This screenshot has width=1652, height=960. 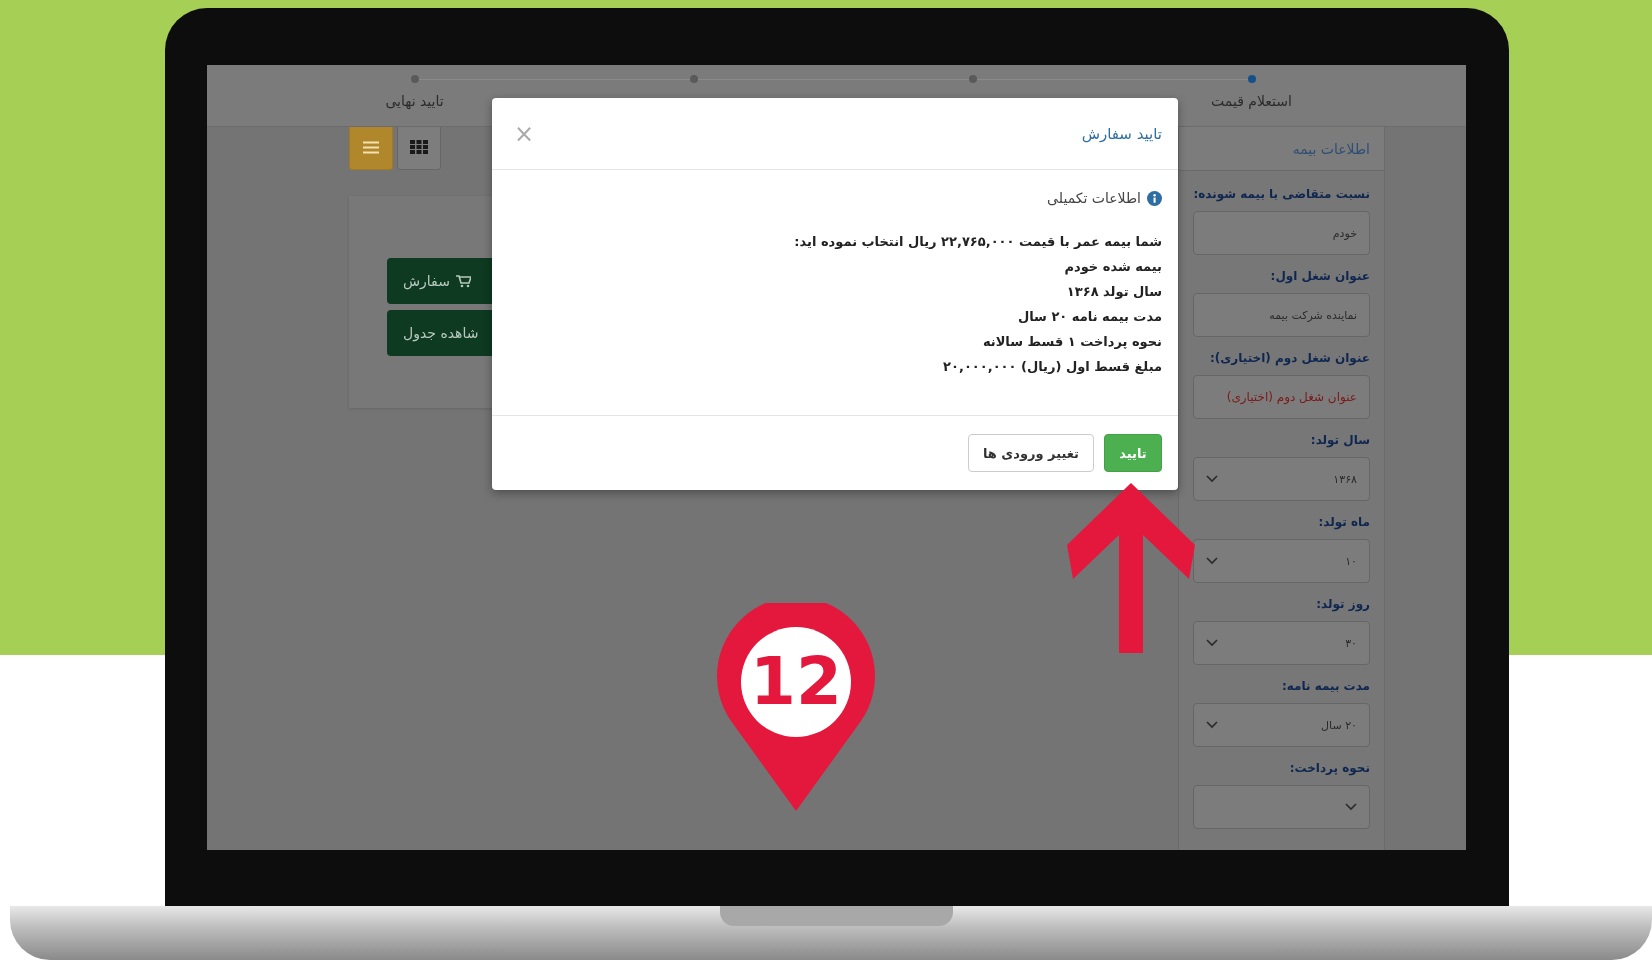 I want to click on summary-line: نحوه پرداخت ۱ قسط سالانه, so click(x=1071, y=341).